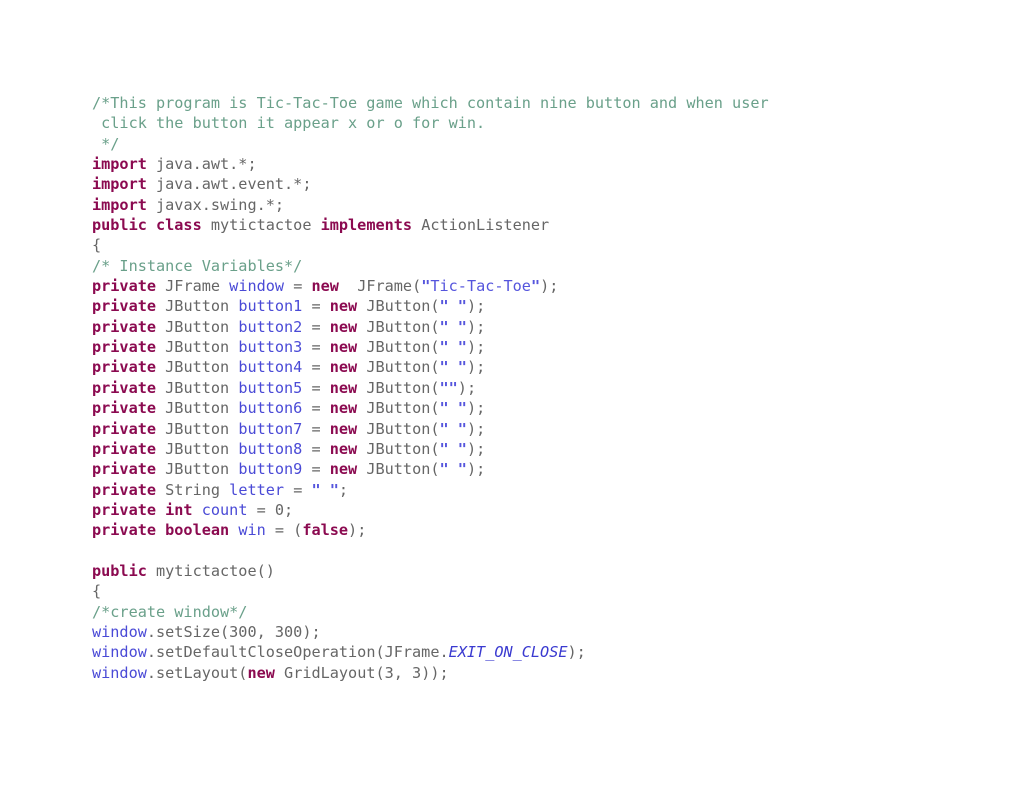 The width and height of the screenshot is (1020, 788). Describe the element at coordinates (532, 490) in the screenshot. I see `code-line: private String letter = " ";` at that location.